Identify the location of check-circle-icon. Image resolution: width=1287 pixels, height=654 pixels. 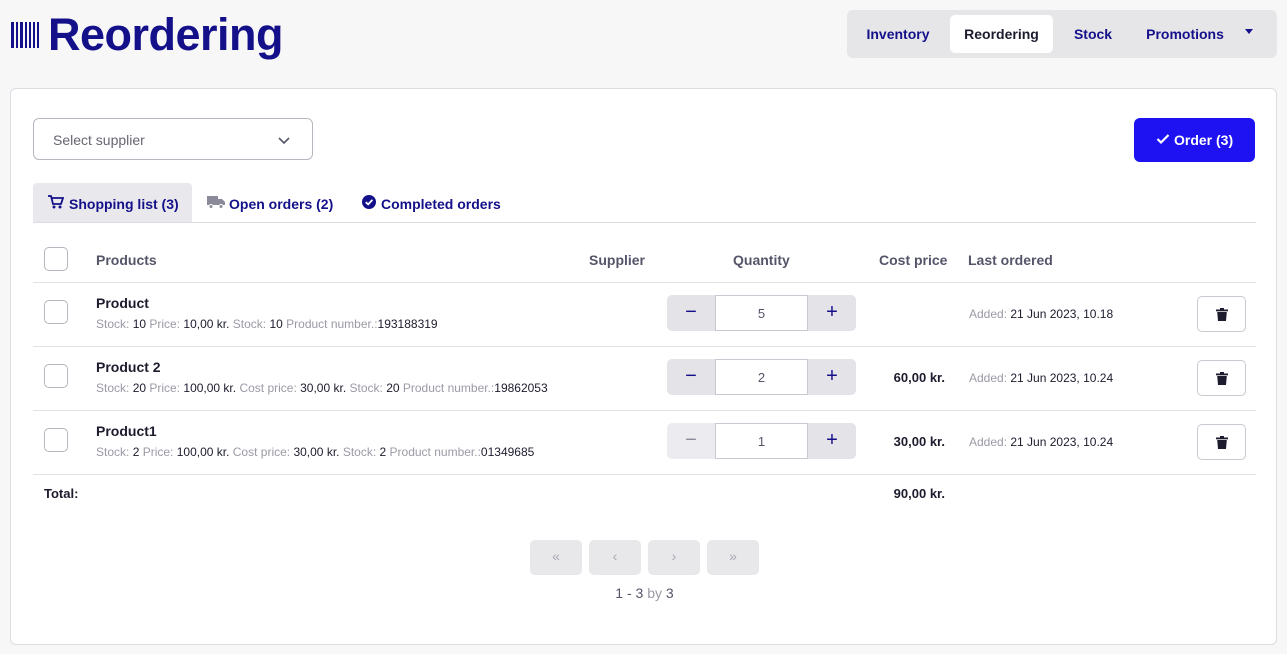
(369, 202).